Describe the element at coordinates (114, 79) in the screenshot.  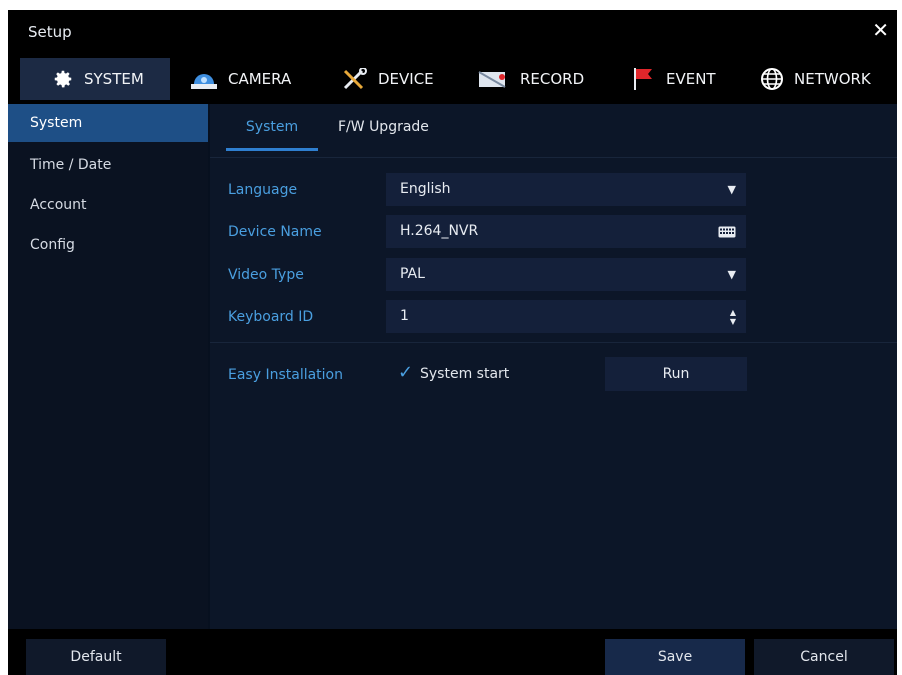
I see `tab-system-label: SYSTEM` at that location.